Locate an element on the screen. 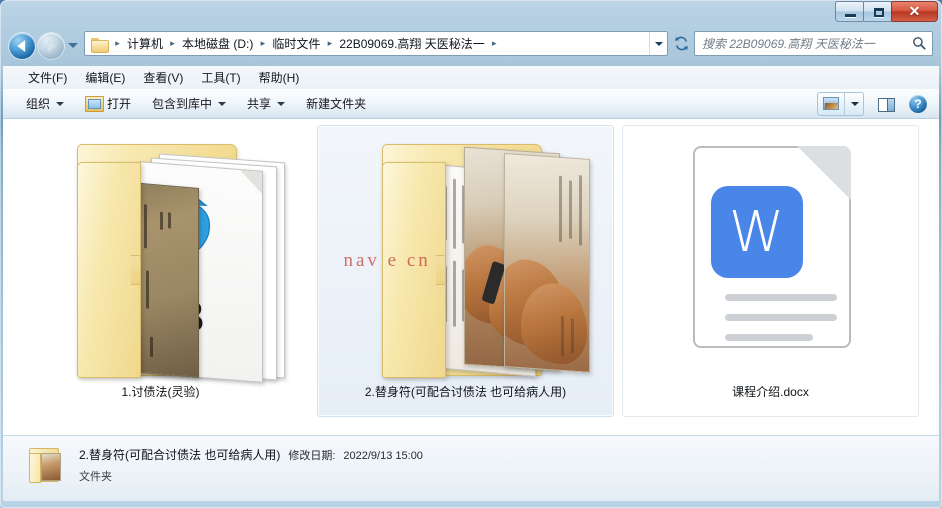  menu-item-help: 帮助(H) is located at coordinates (279, 77).